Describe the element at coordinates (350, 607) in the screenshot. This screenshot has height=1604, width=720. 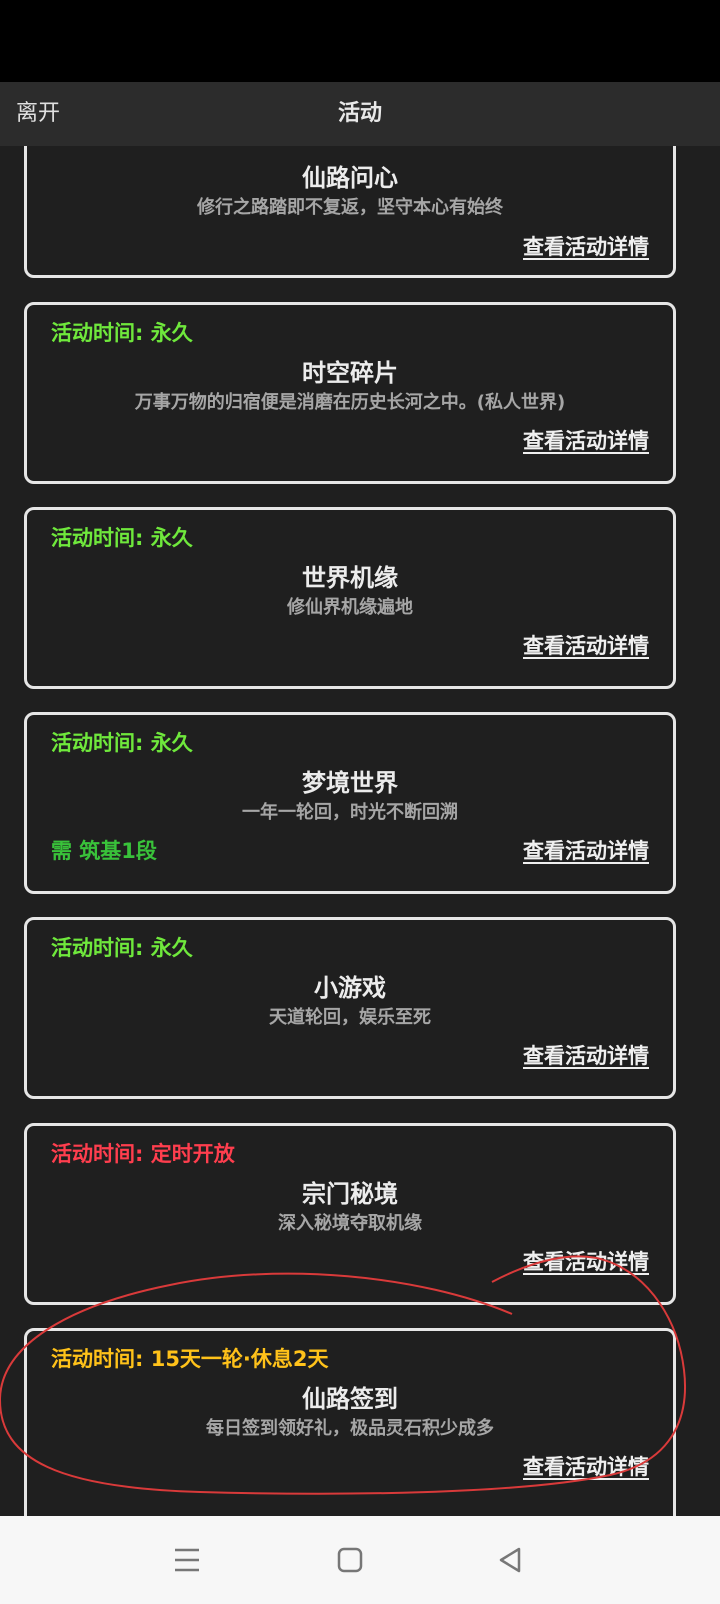
I see `activity-description: 修仙界机缘遍地` at that location.